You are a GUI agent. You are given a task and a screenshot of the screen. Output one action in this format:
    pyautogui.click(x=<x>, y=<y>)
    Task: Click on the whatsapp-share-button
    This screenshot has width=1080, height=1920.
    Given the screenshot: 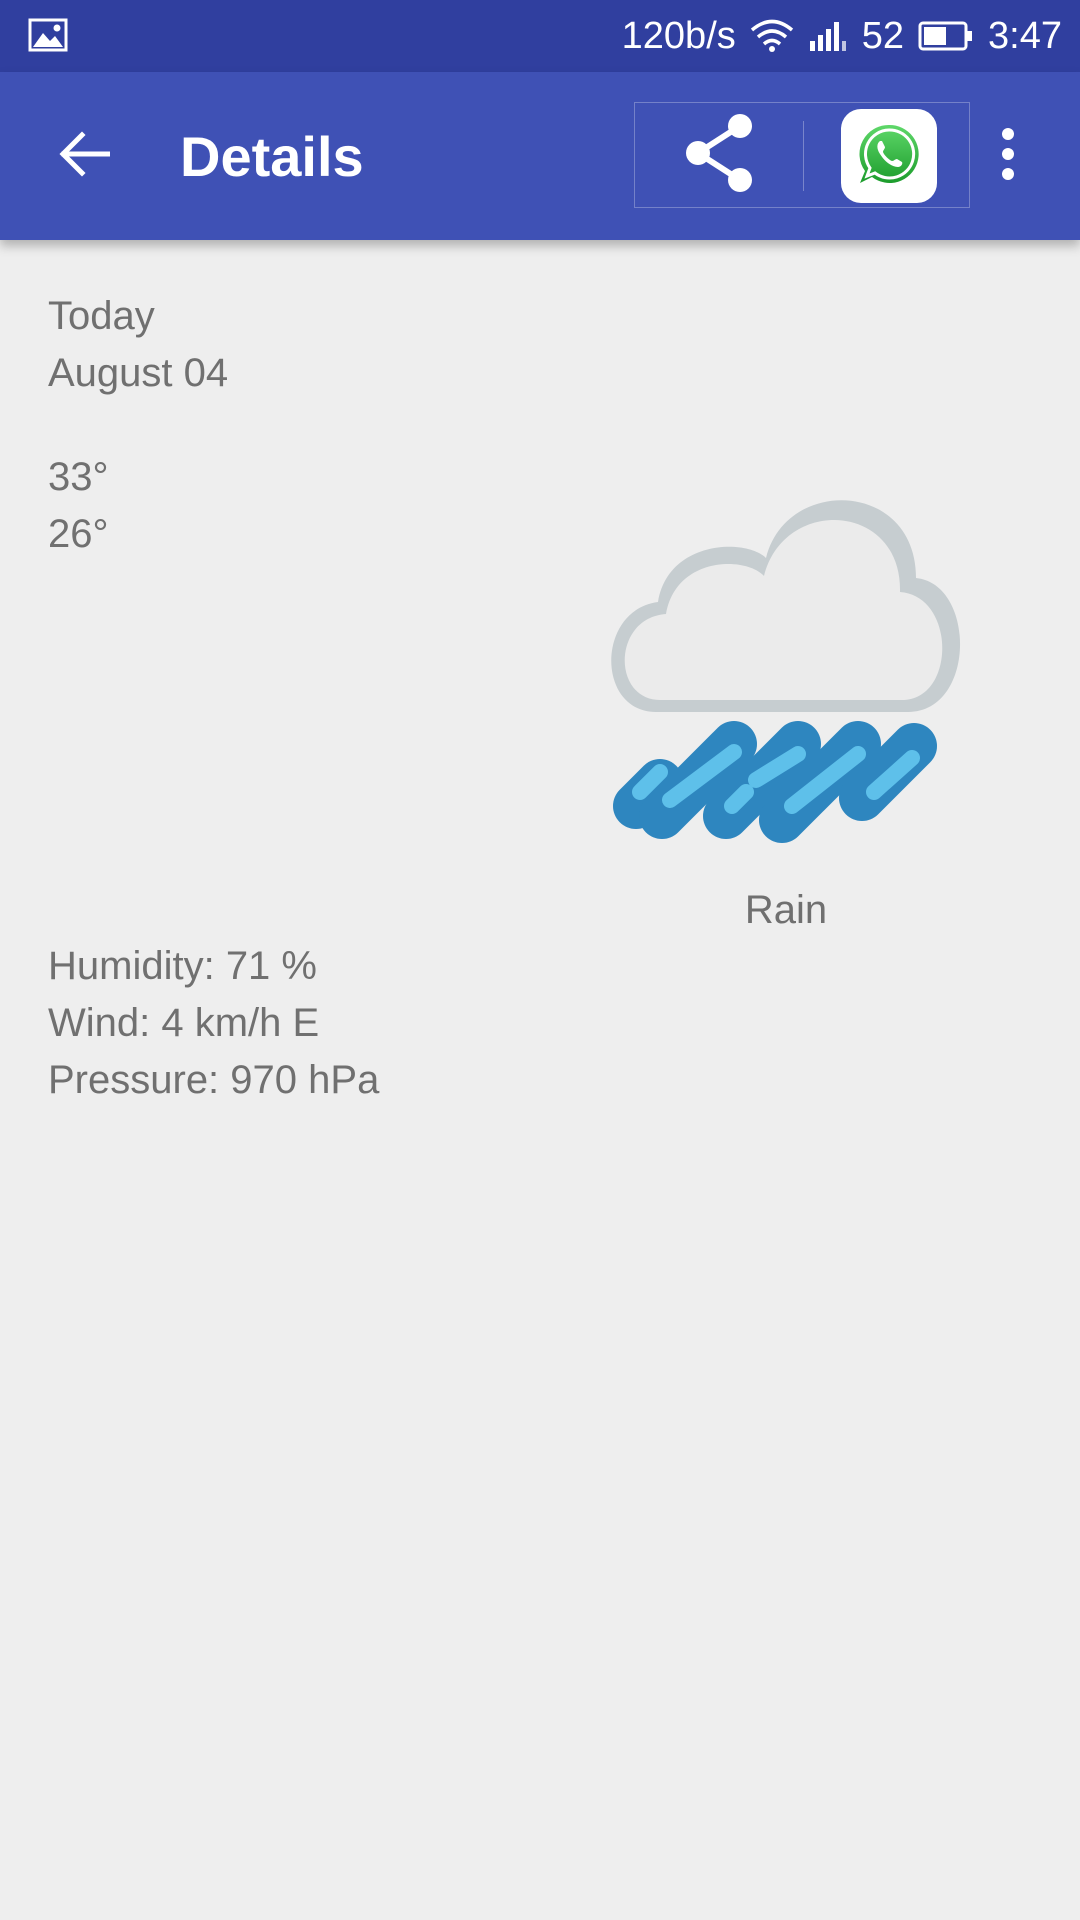 What is the action you would take?
    pyautogui.click(x=889, y=156)
    